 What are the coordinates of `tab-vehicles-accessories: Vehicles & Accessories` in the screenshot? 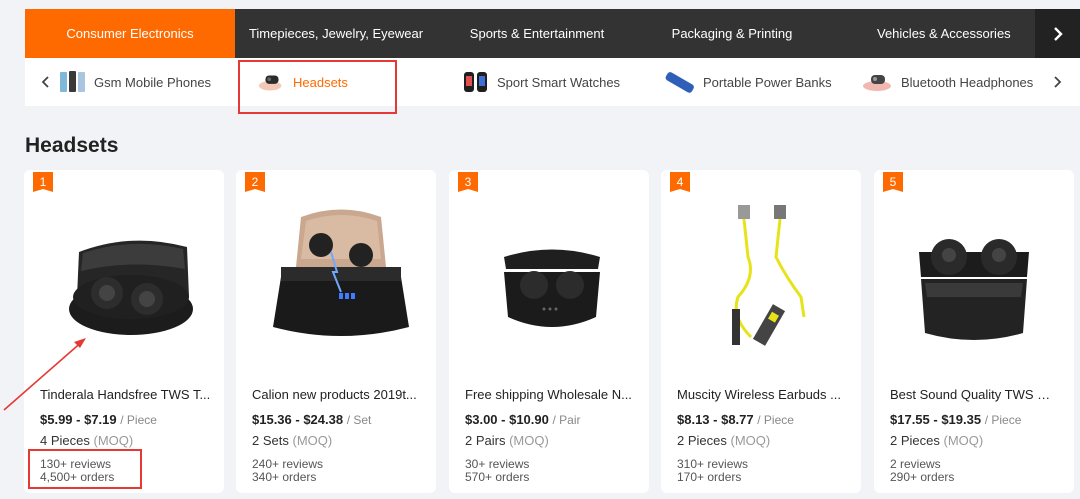 It's located at (931, 33).